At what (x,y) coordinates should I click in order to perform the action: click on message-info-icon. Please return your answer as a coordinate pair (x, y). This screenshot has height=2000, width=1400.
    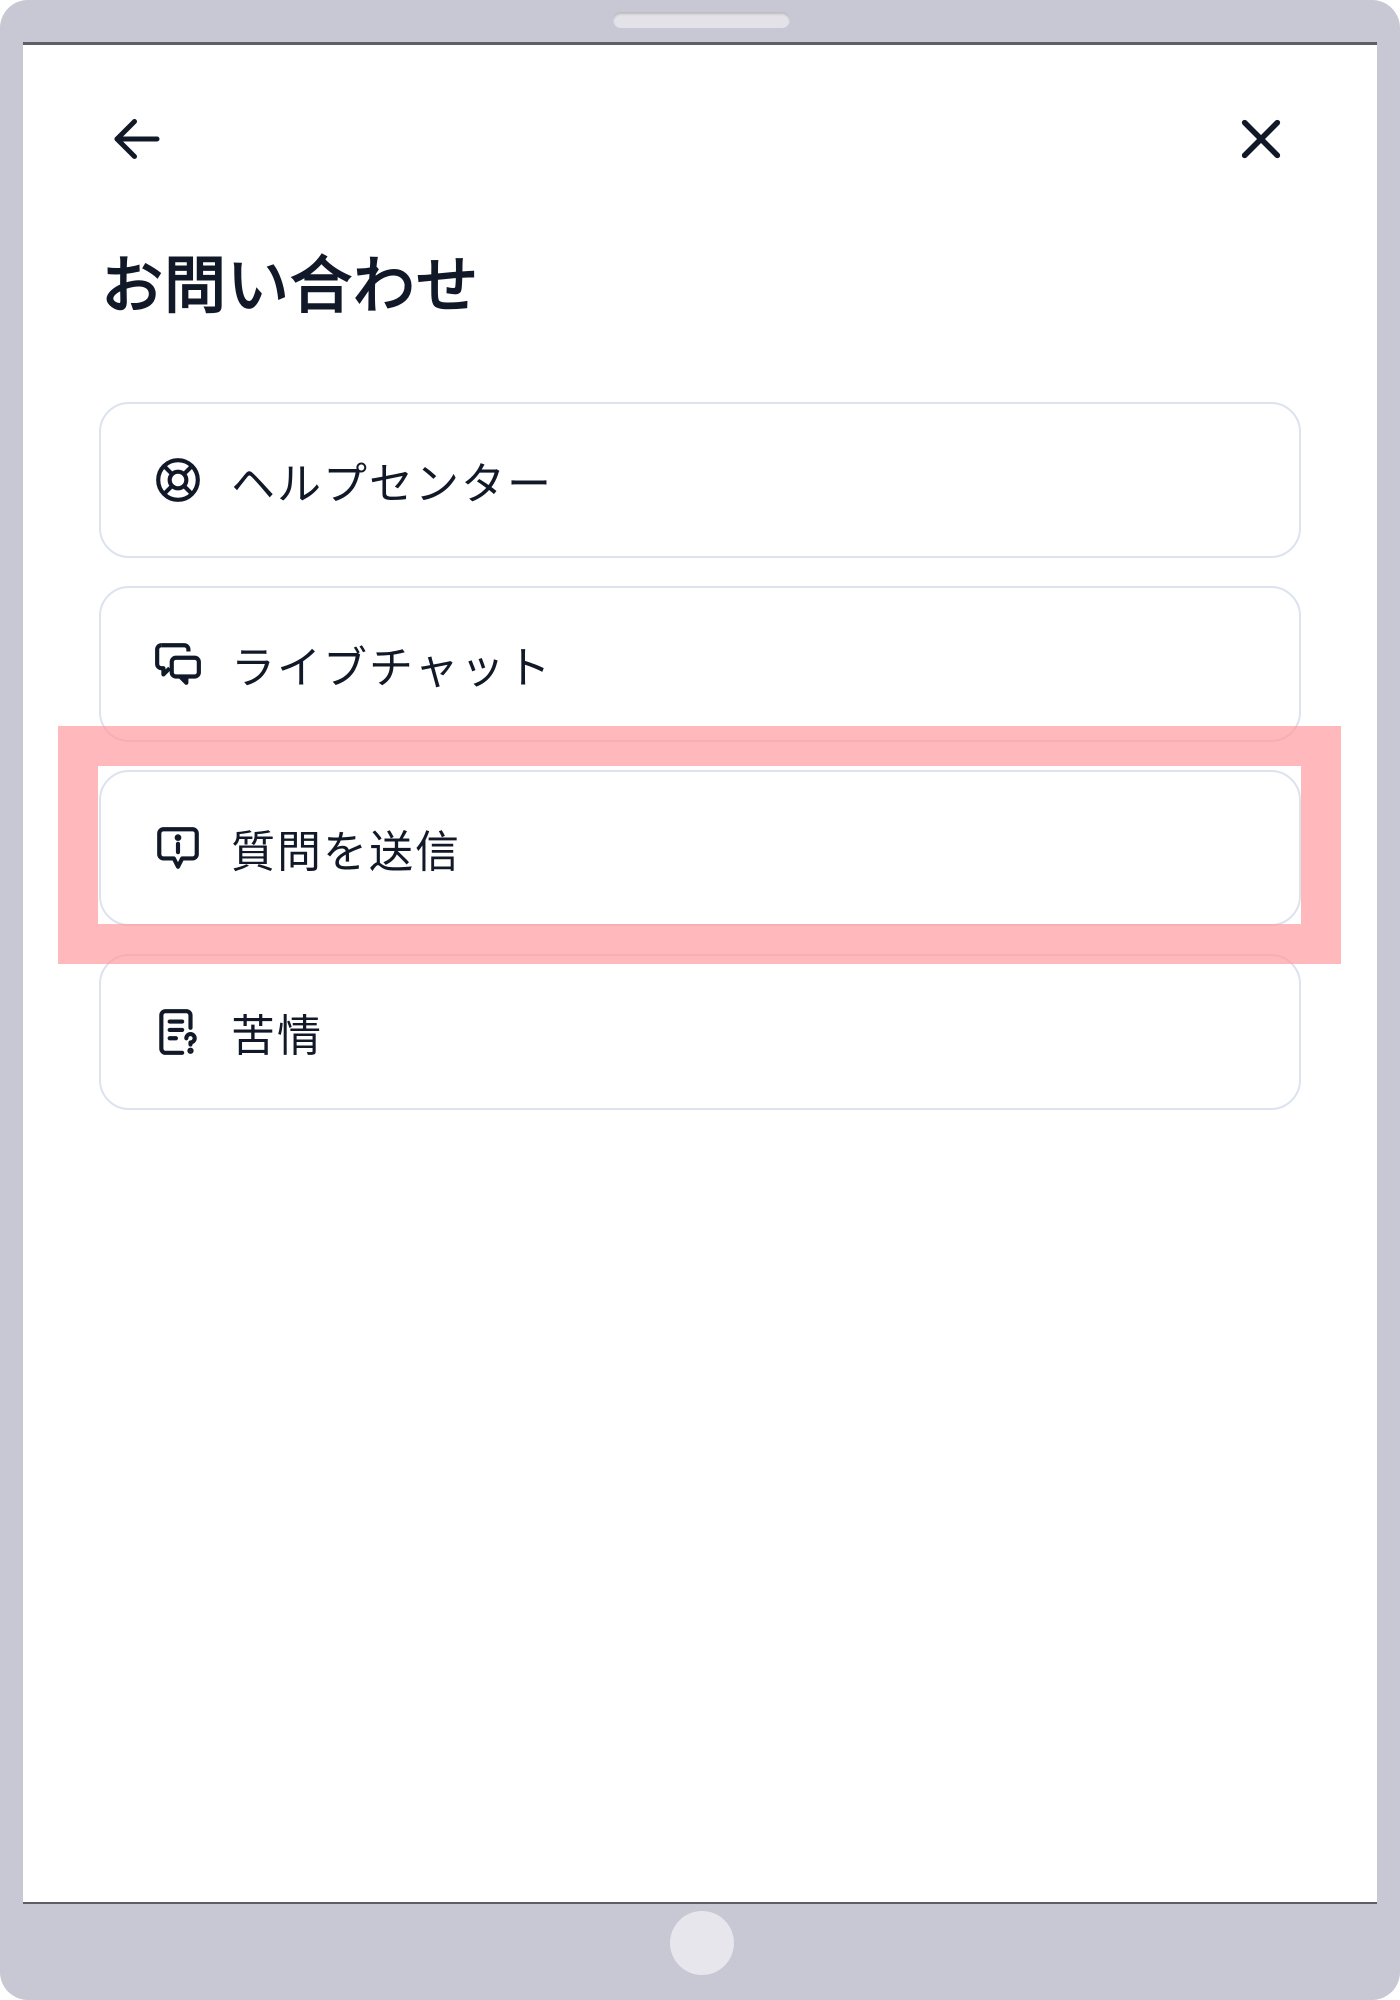
    Looking at the image, I should click on (178, 848).